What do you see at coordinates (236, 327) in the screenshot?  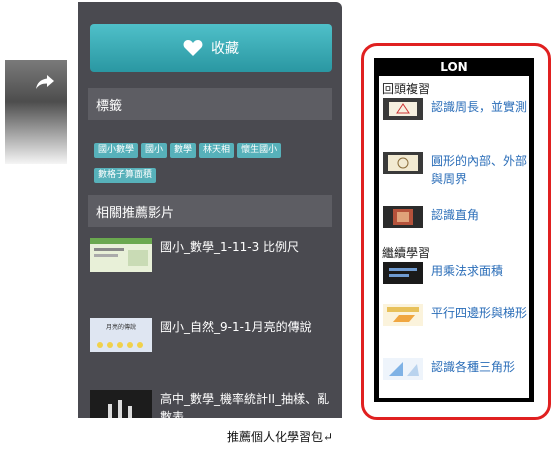 I see `related-video-title: 國小_自然_9-1-1月亮的傳說` at bounding box center [236, 327].